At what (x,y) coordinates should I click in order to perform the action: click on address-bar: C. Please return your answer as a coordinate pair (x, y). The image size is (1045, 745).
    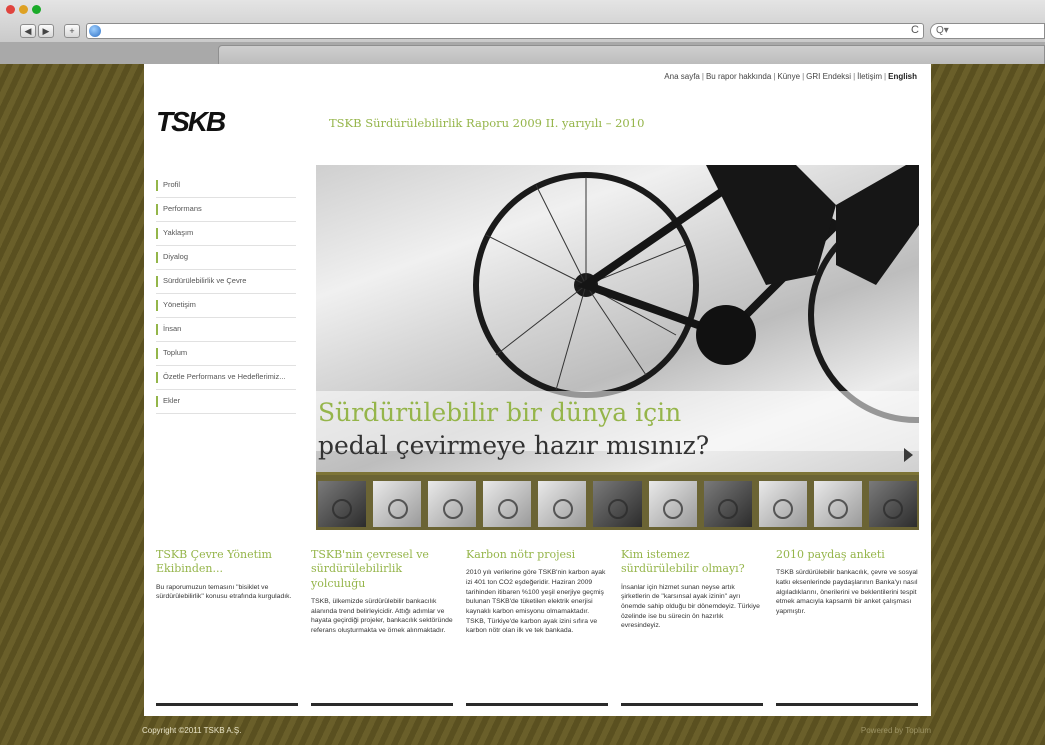
    Looking at the image, I should click on (505, 31).